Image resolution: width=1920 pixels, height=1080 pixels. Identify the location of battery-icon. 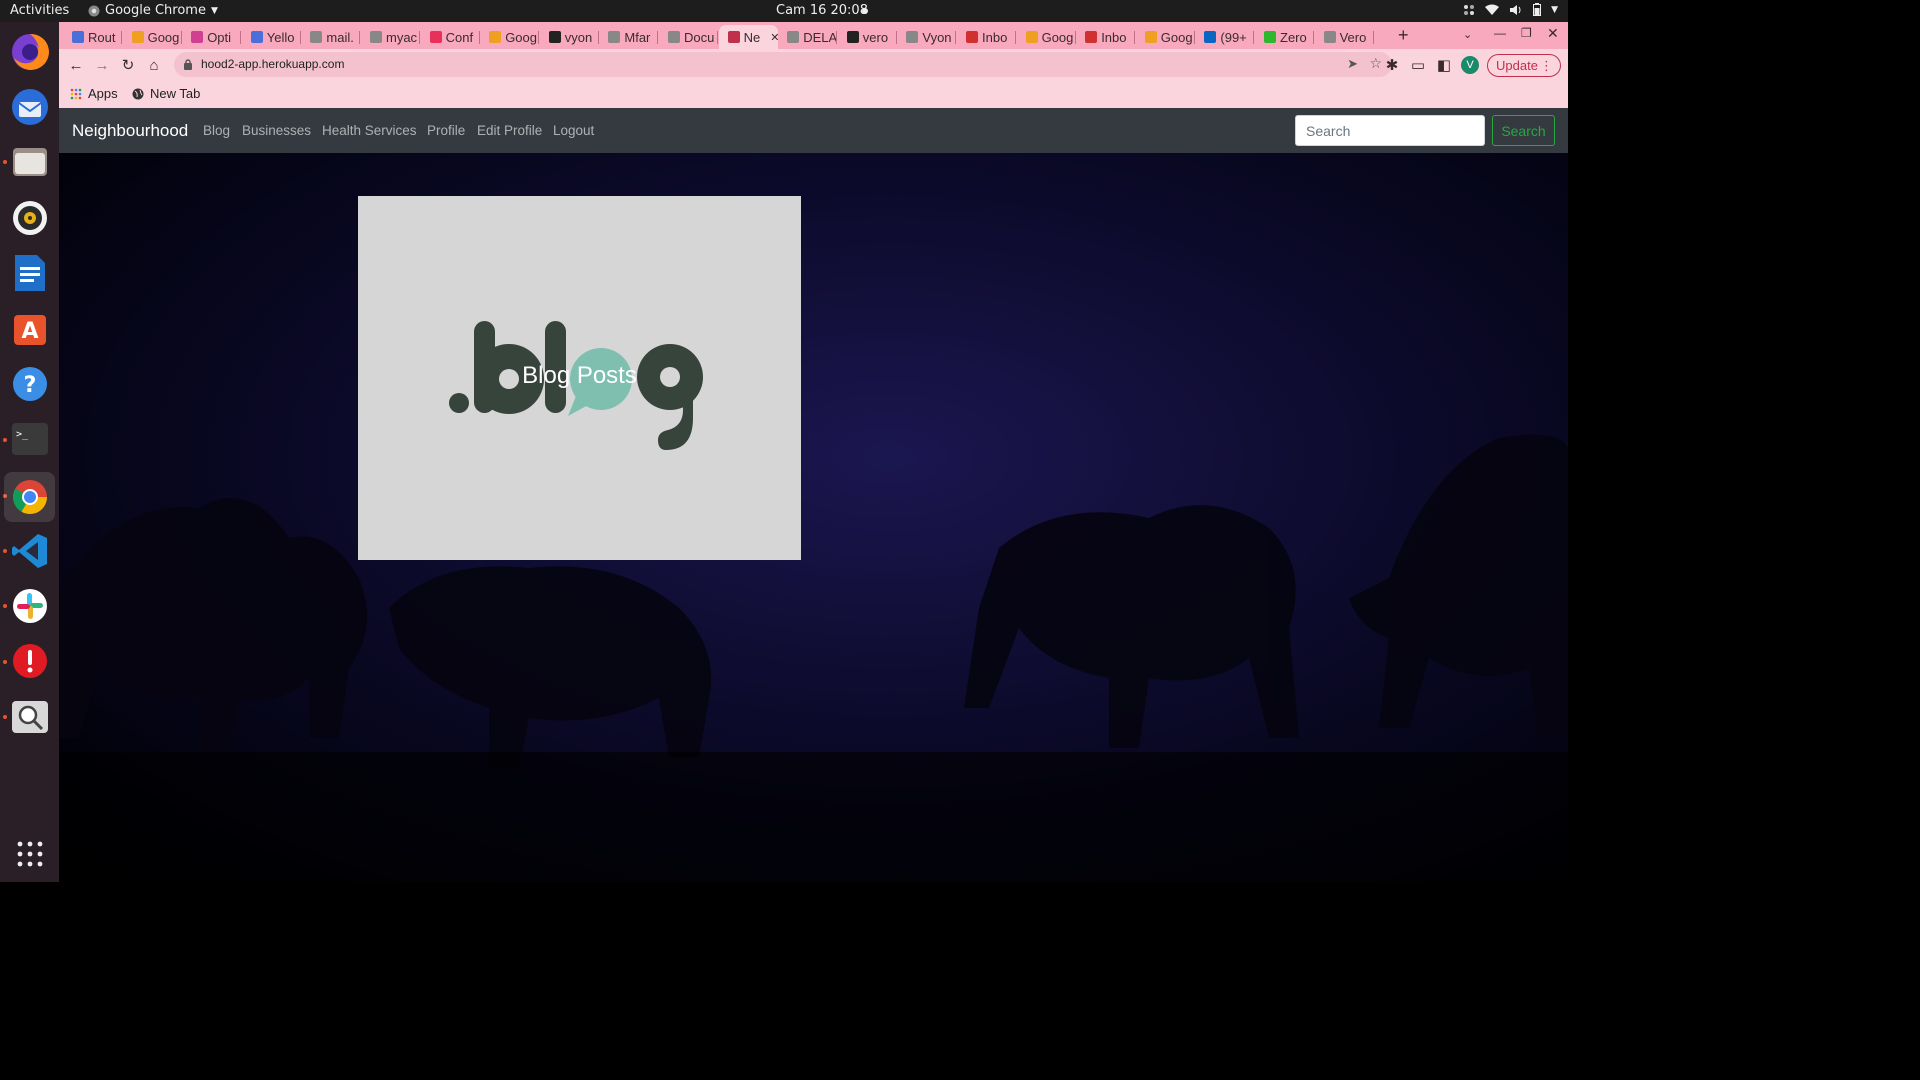
(1537, 9).